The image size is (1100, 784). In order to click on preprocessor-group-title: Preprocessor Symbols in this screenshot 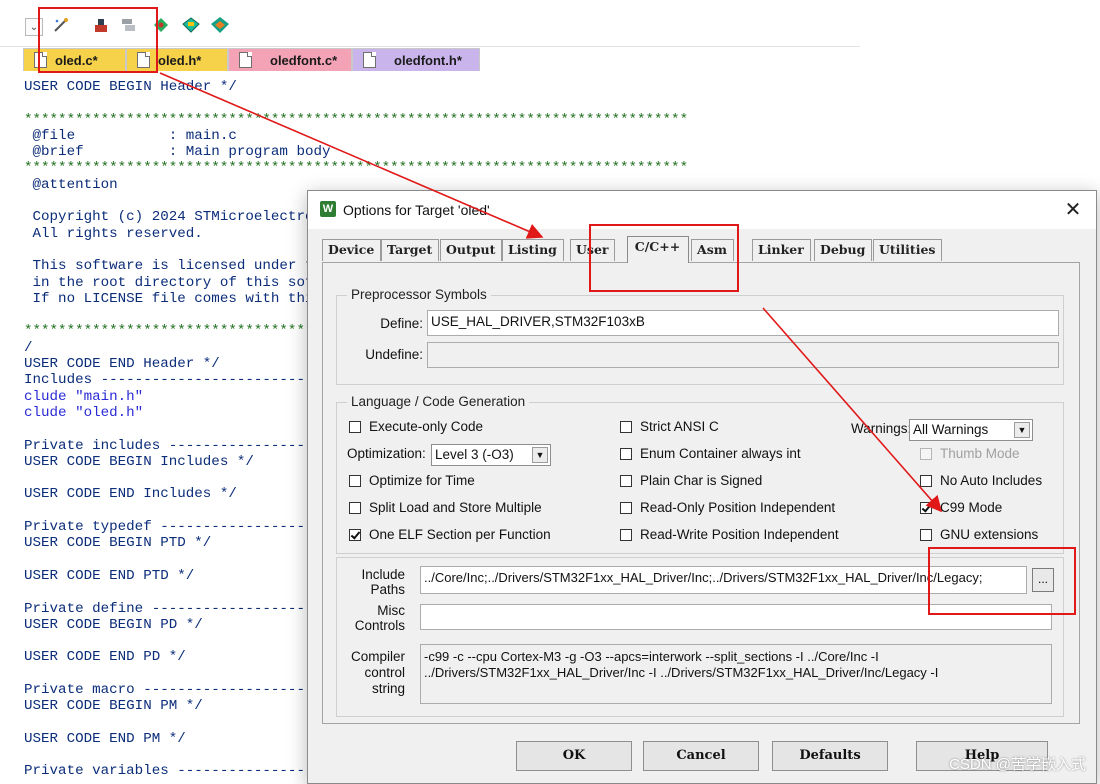, I will do `click(419, 294)`.